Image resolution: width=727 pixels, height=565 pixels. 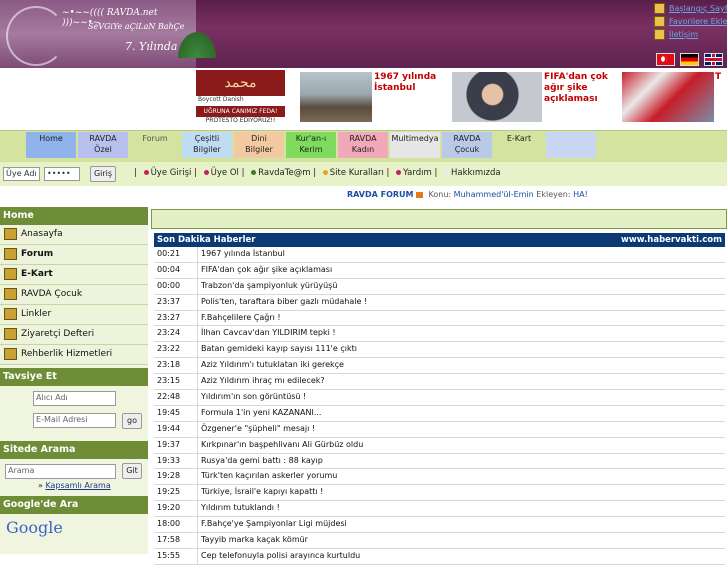 What do you see at coordinates (284, 173) in the screenshot?
I see `login-link-2: RavdaTe@m` at bounding box center [284, 173].